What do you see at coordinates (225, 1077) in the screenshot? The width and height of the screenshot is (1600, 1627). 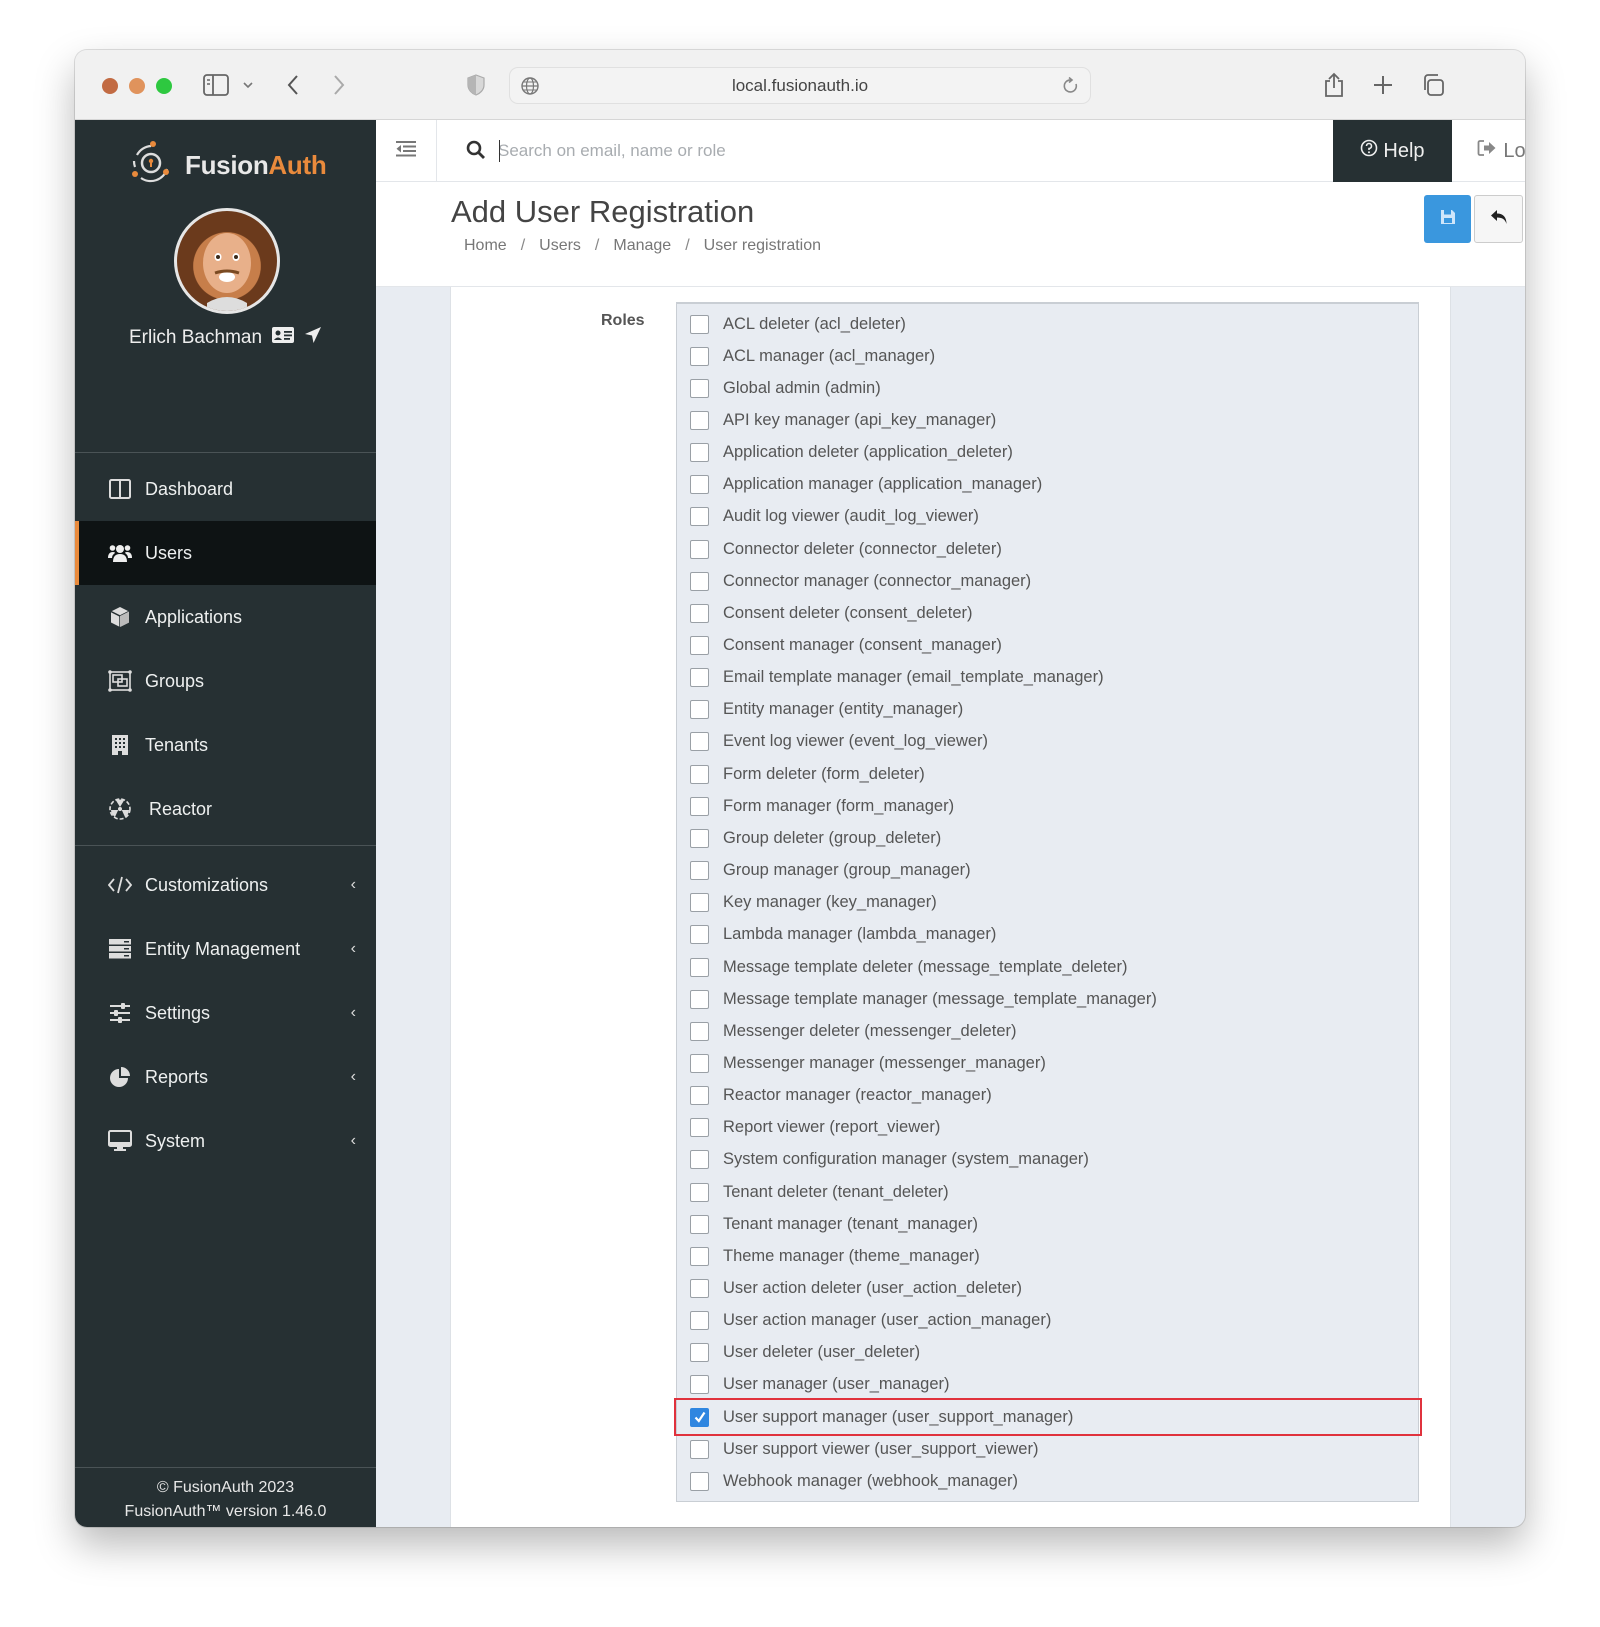 I see `sidebar-item-reports: Reports ‹` at bounding box center [225, 1077].